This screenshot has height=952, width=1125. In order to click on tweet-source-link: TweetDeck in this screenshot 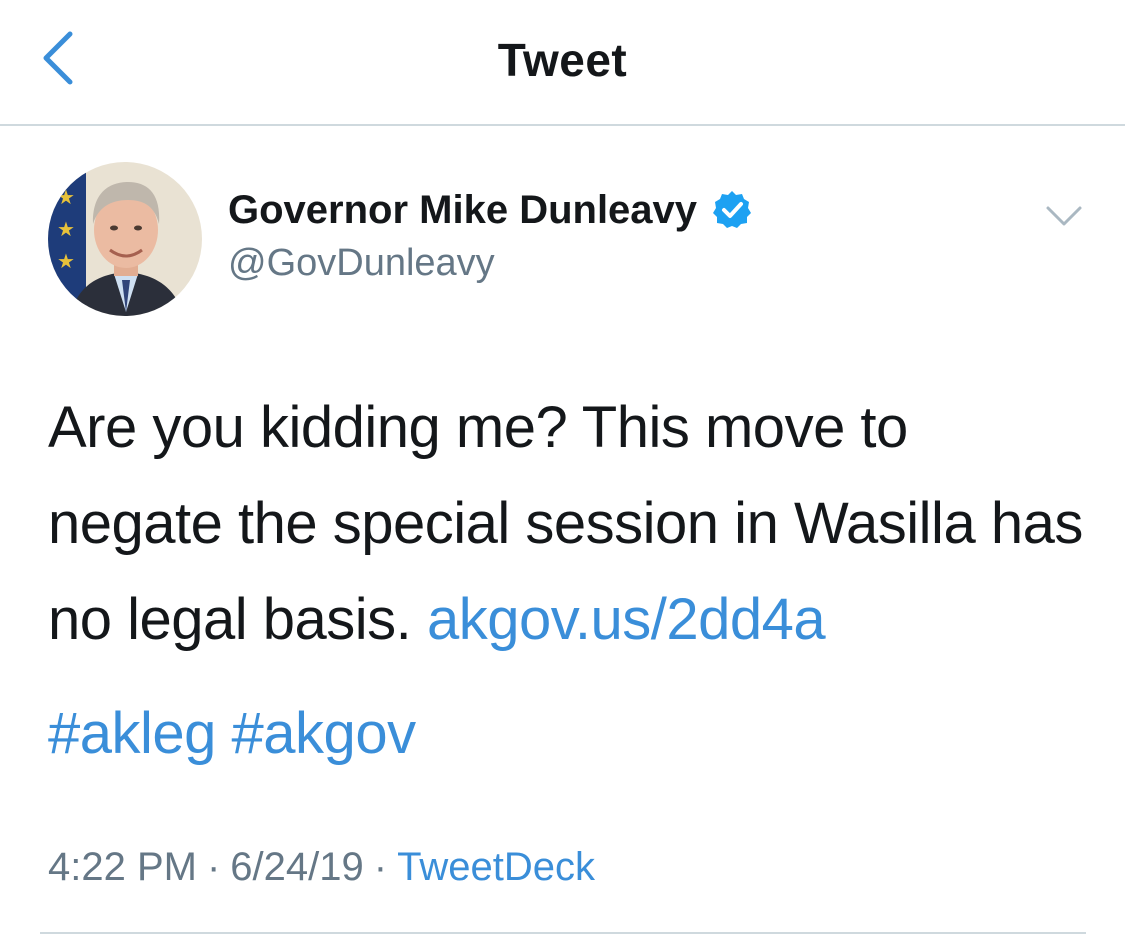, I will do `click(496, 867)`.